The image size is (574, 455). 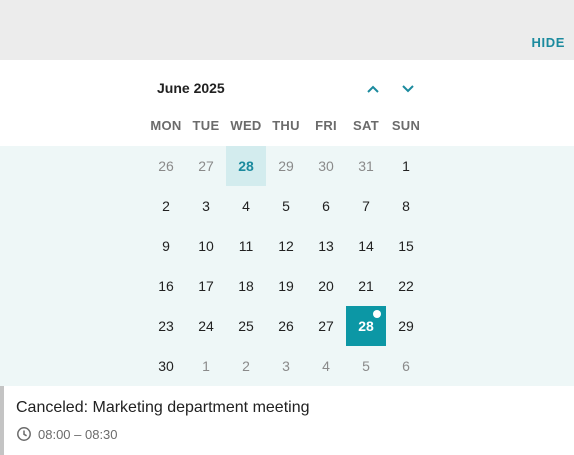 I want to click on previous-month-button, so click(x=373, y=89).